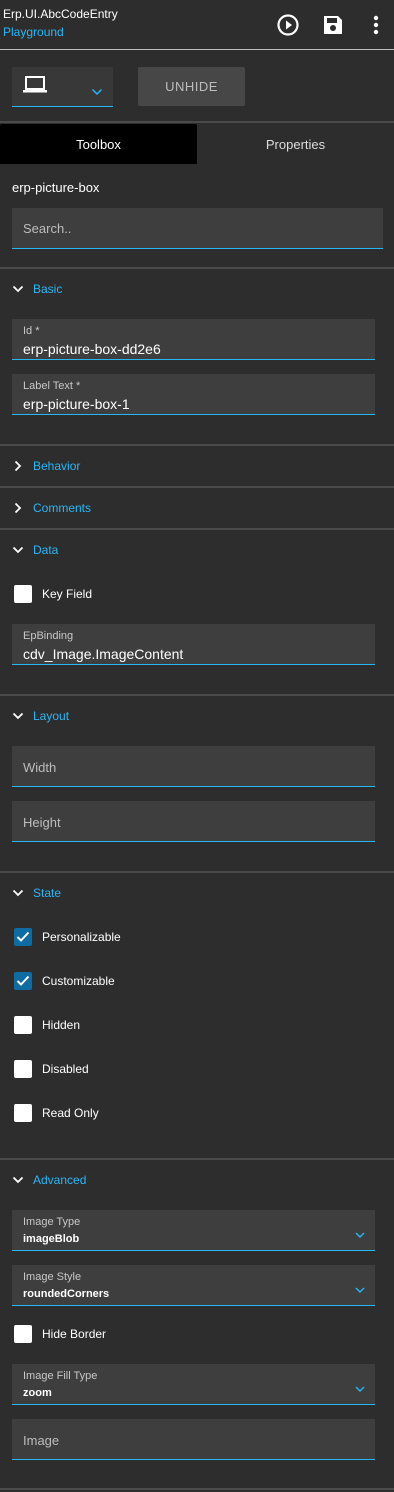 This screenshot has height=1492, width=394. What do you see at coordinates (57, 466) in the screenshot?
I see `section-title: Behavior` at bounding box center [57, 466].